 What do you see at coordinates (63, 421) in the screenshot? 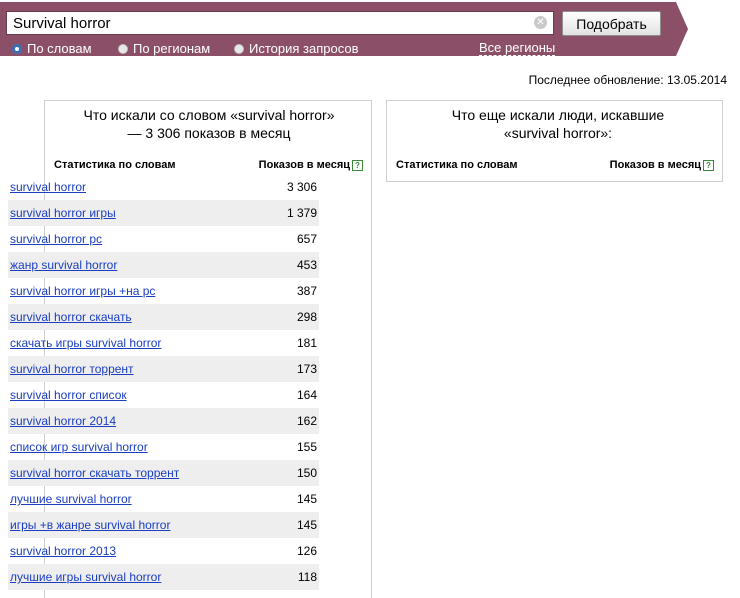
I see `phrase-link: survival horror 2014` at bounding box center [63, 421].